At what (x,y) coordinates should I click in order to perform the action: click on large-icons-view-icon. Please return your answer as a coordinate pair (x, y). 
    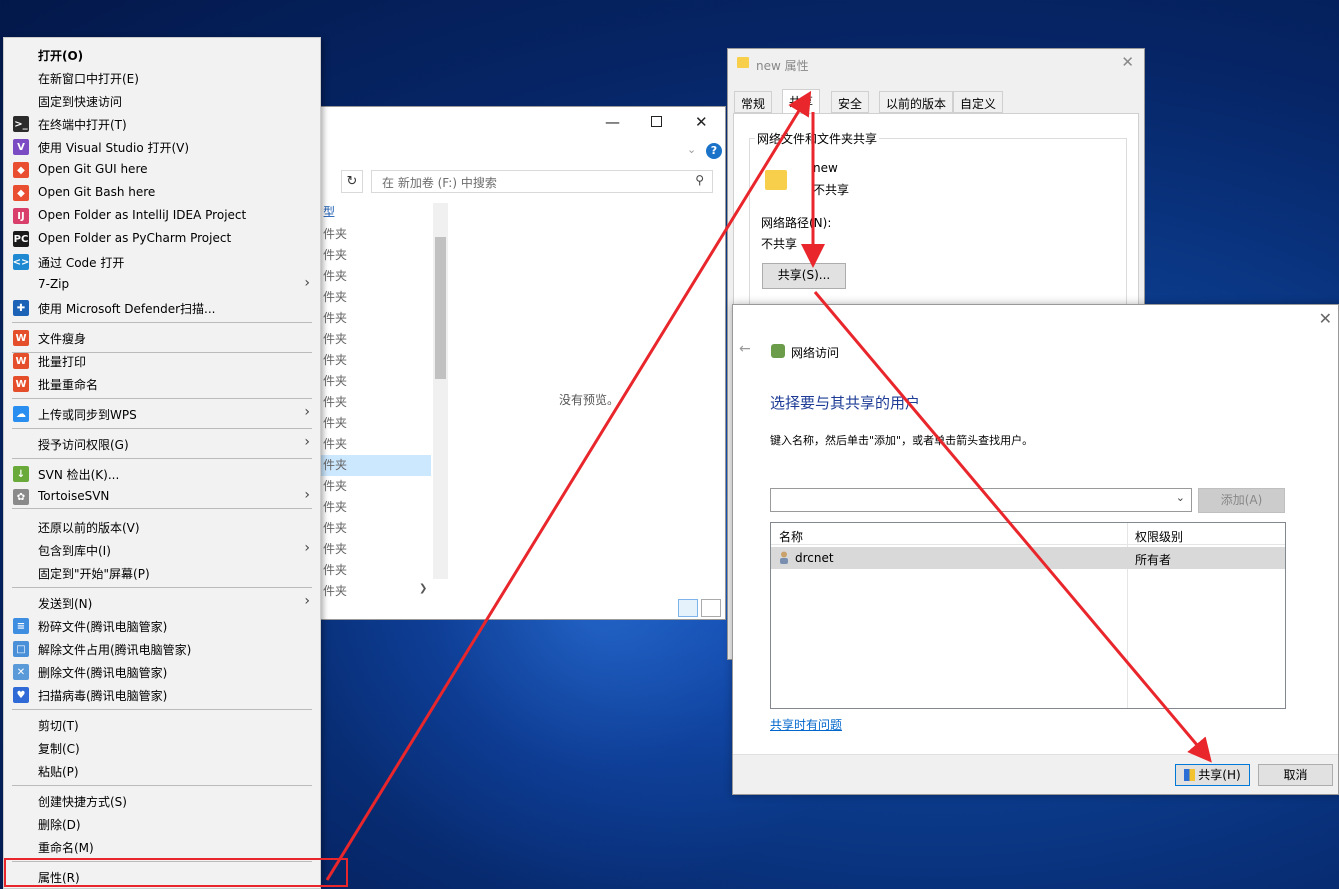
    Looking at the image, I should click on (711, 608).